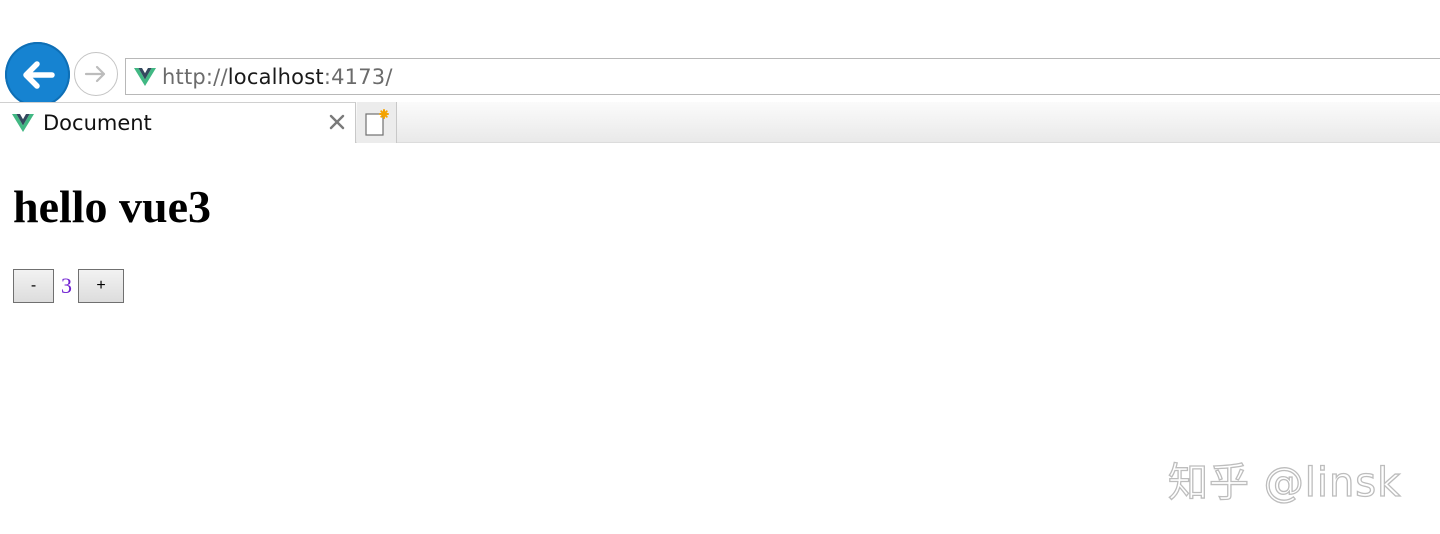 This screenshot has height=534, width=1440. I want to click on url-text: http://localhost:4173/, so click(277, 77).